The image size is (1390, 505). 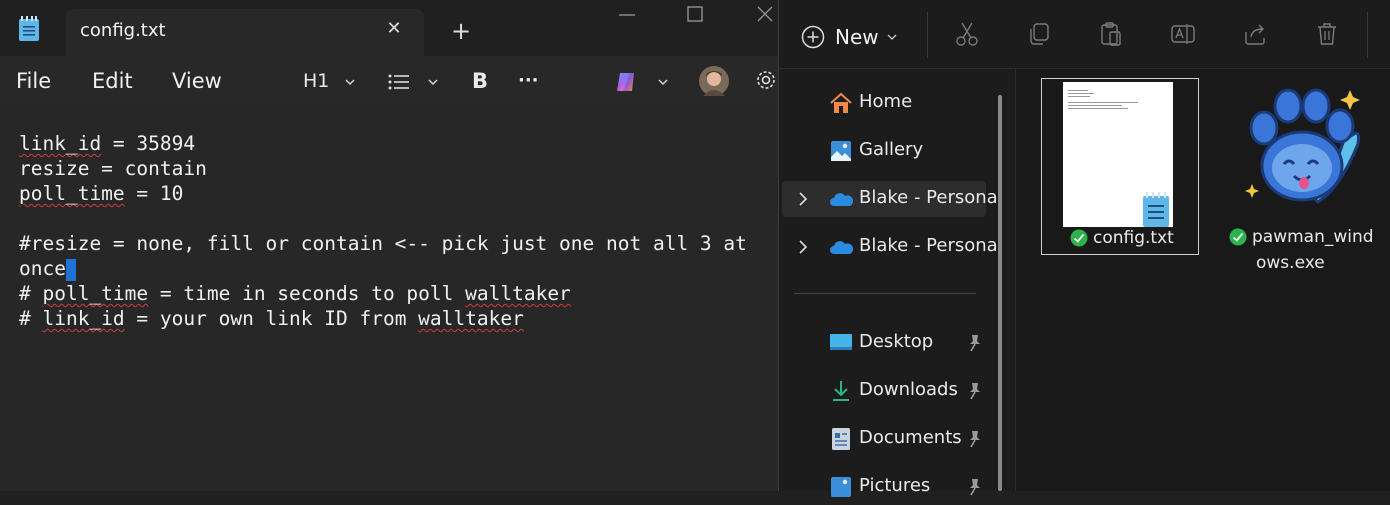 I want to click on paste-icon, so click(x=1111, y=34).